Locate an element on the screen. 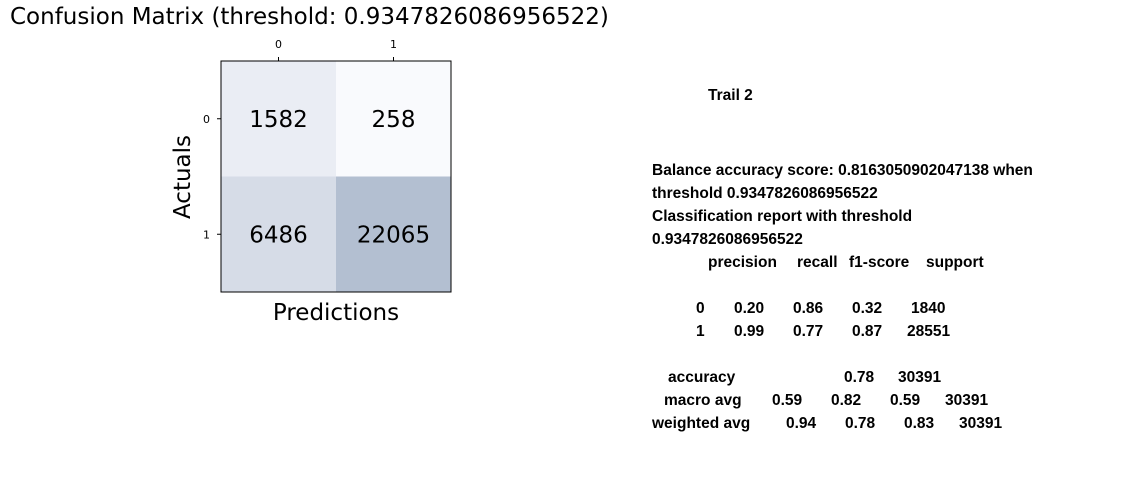 The width and height of the screenshot is (1140, 480). matrix-value-0-1: 258 is located at coordinates (394, 120).